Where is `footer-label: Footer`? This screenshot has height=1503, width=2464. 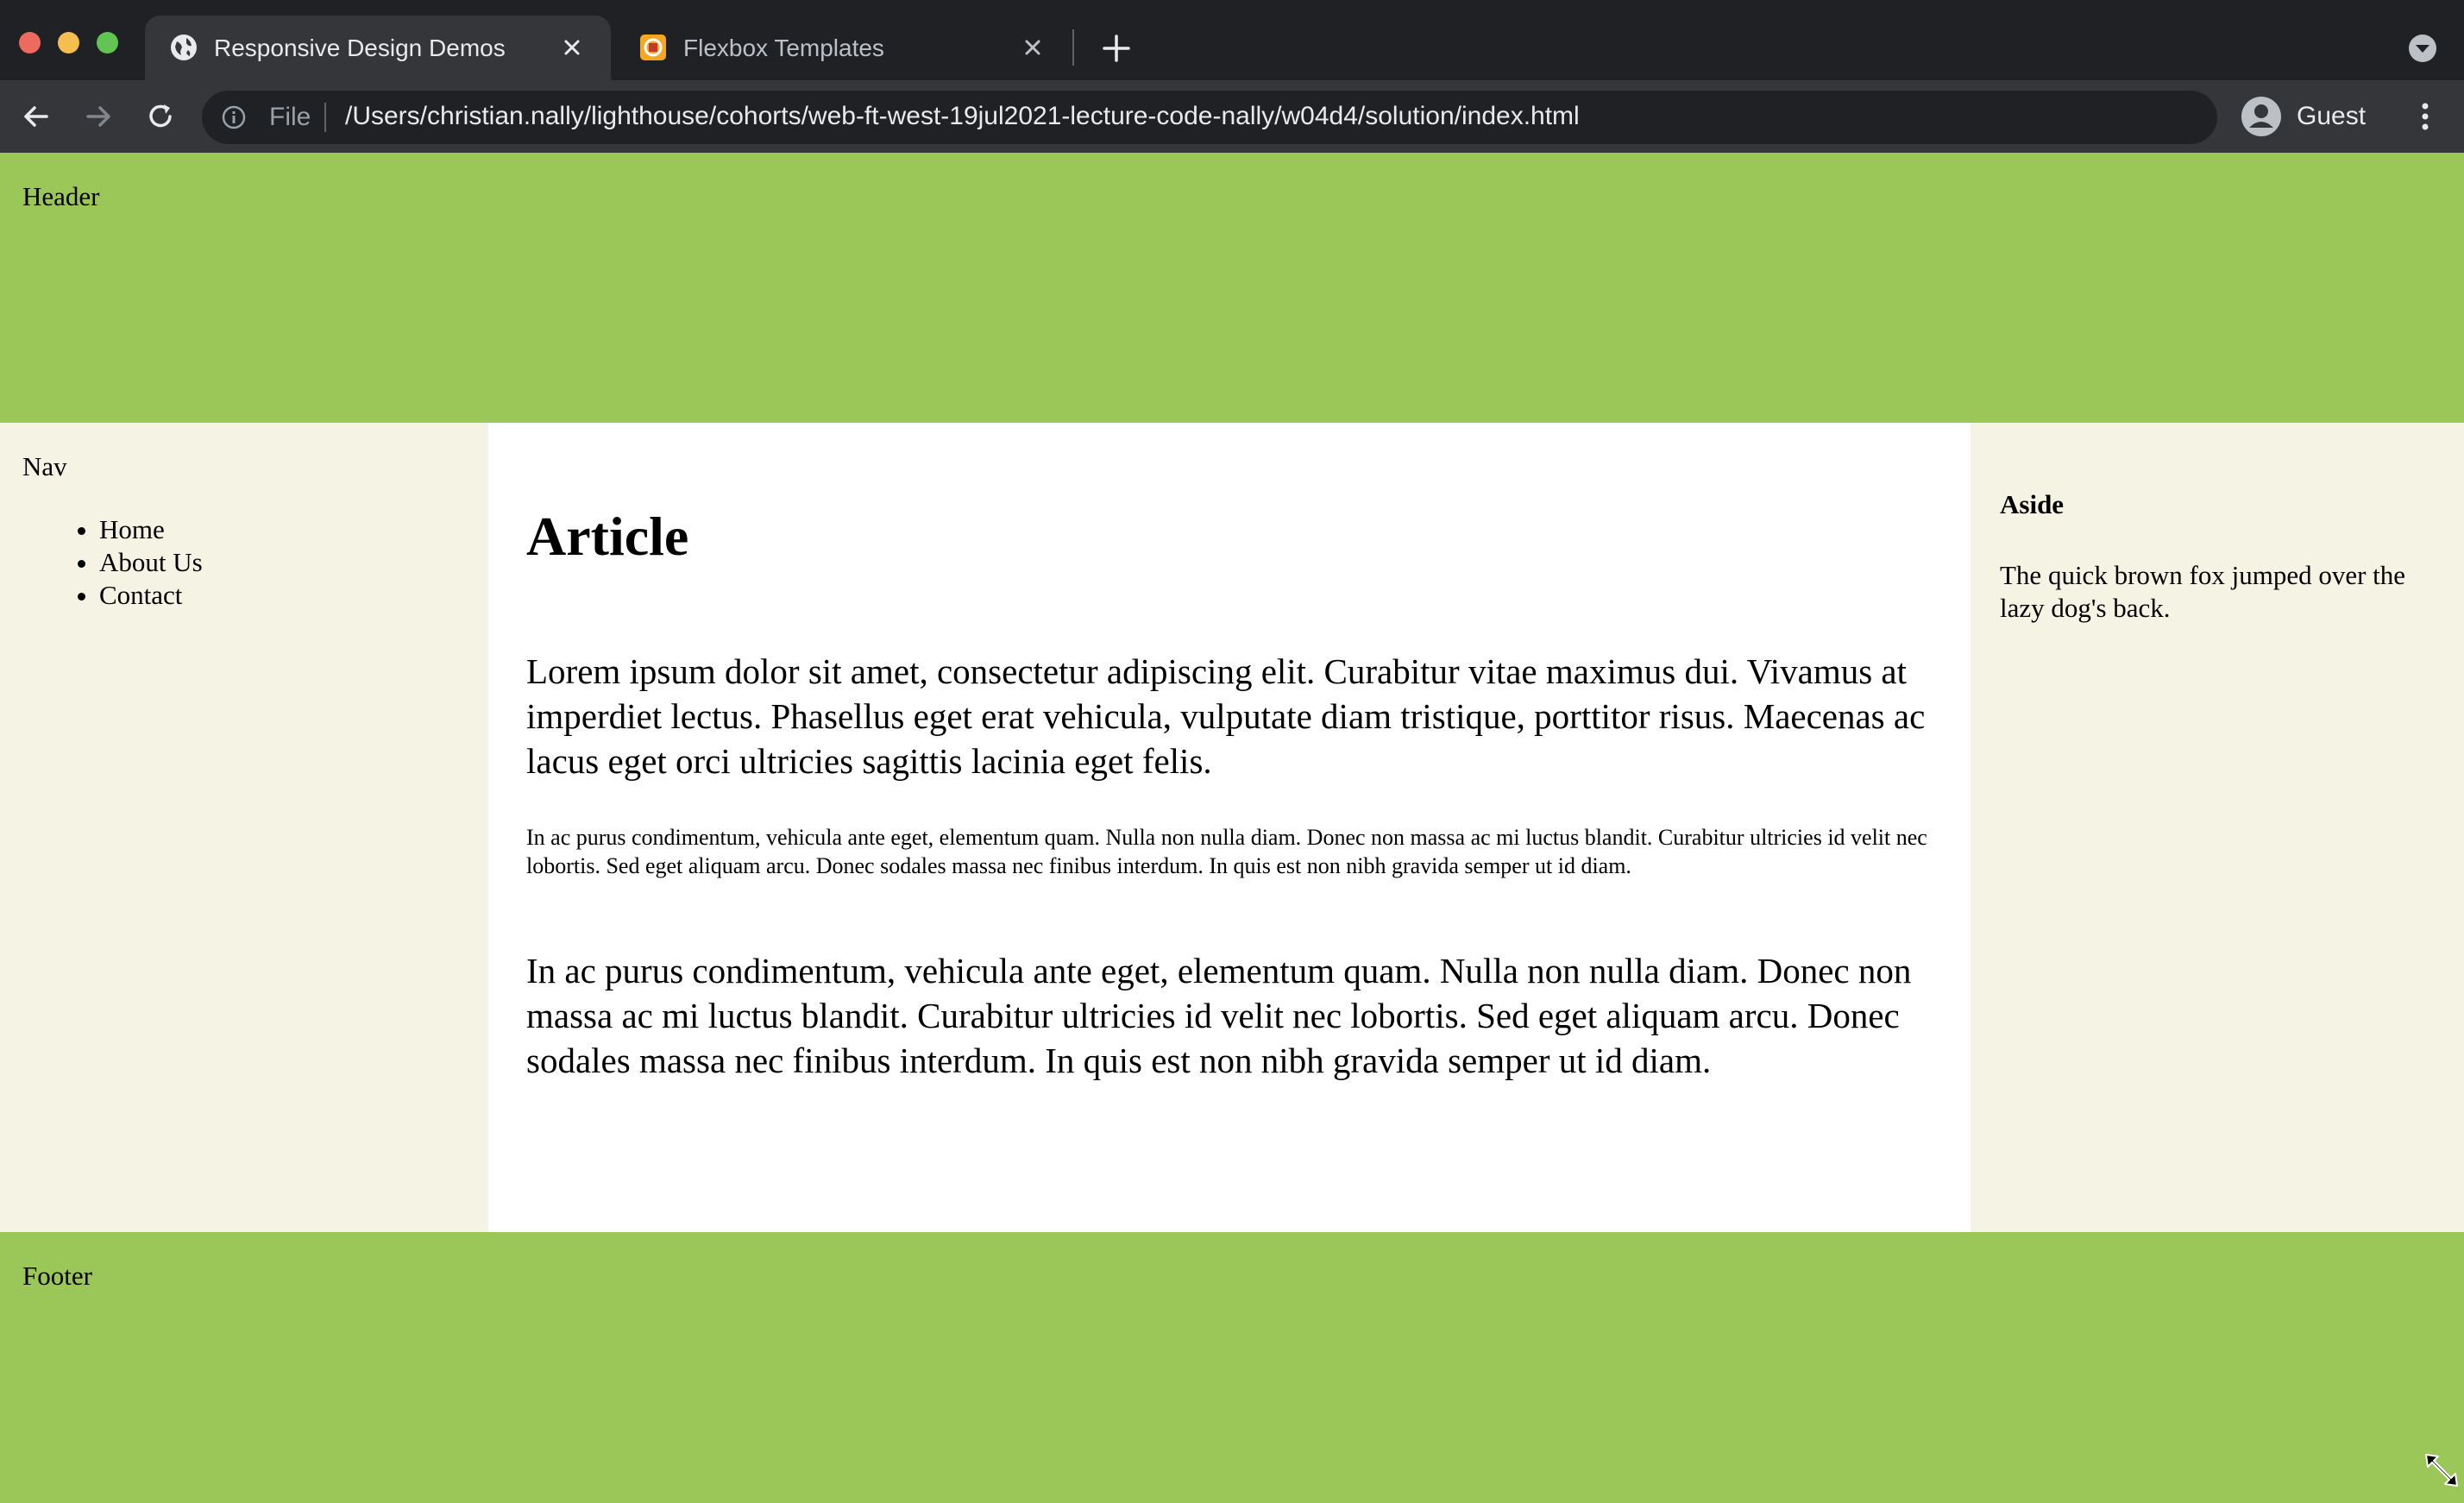 footer-label: Footer is located at coordinates (57, 1276).